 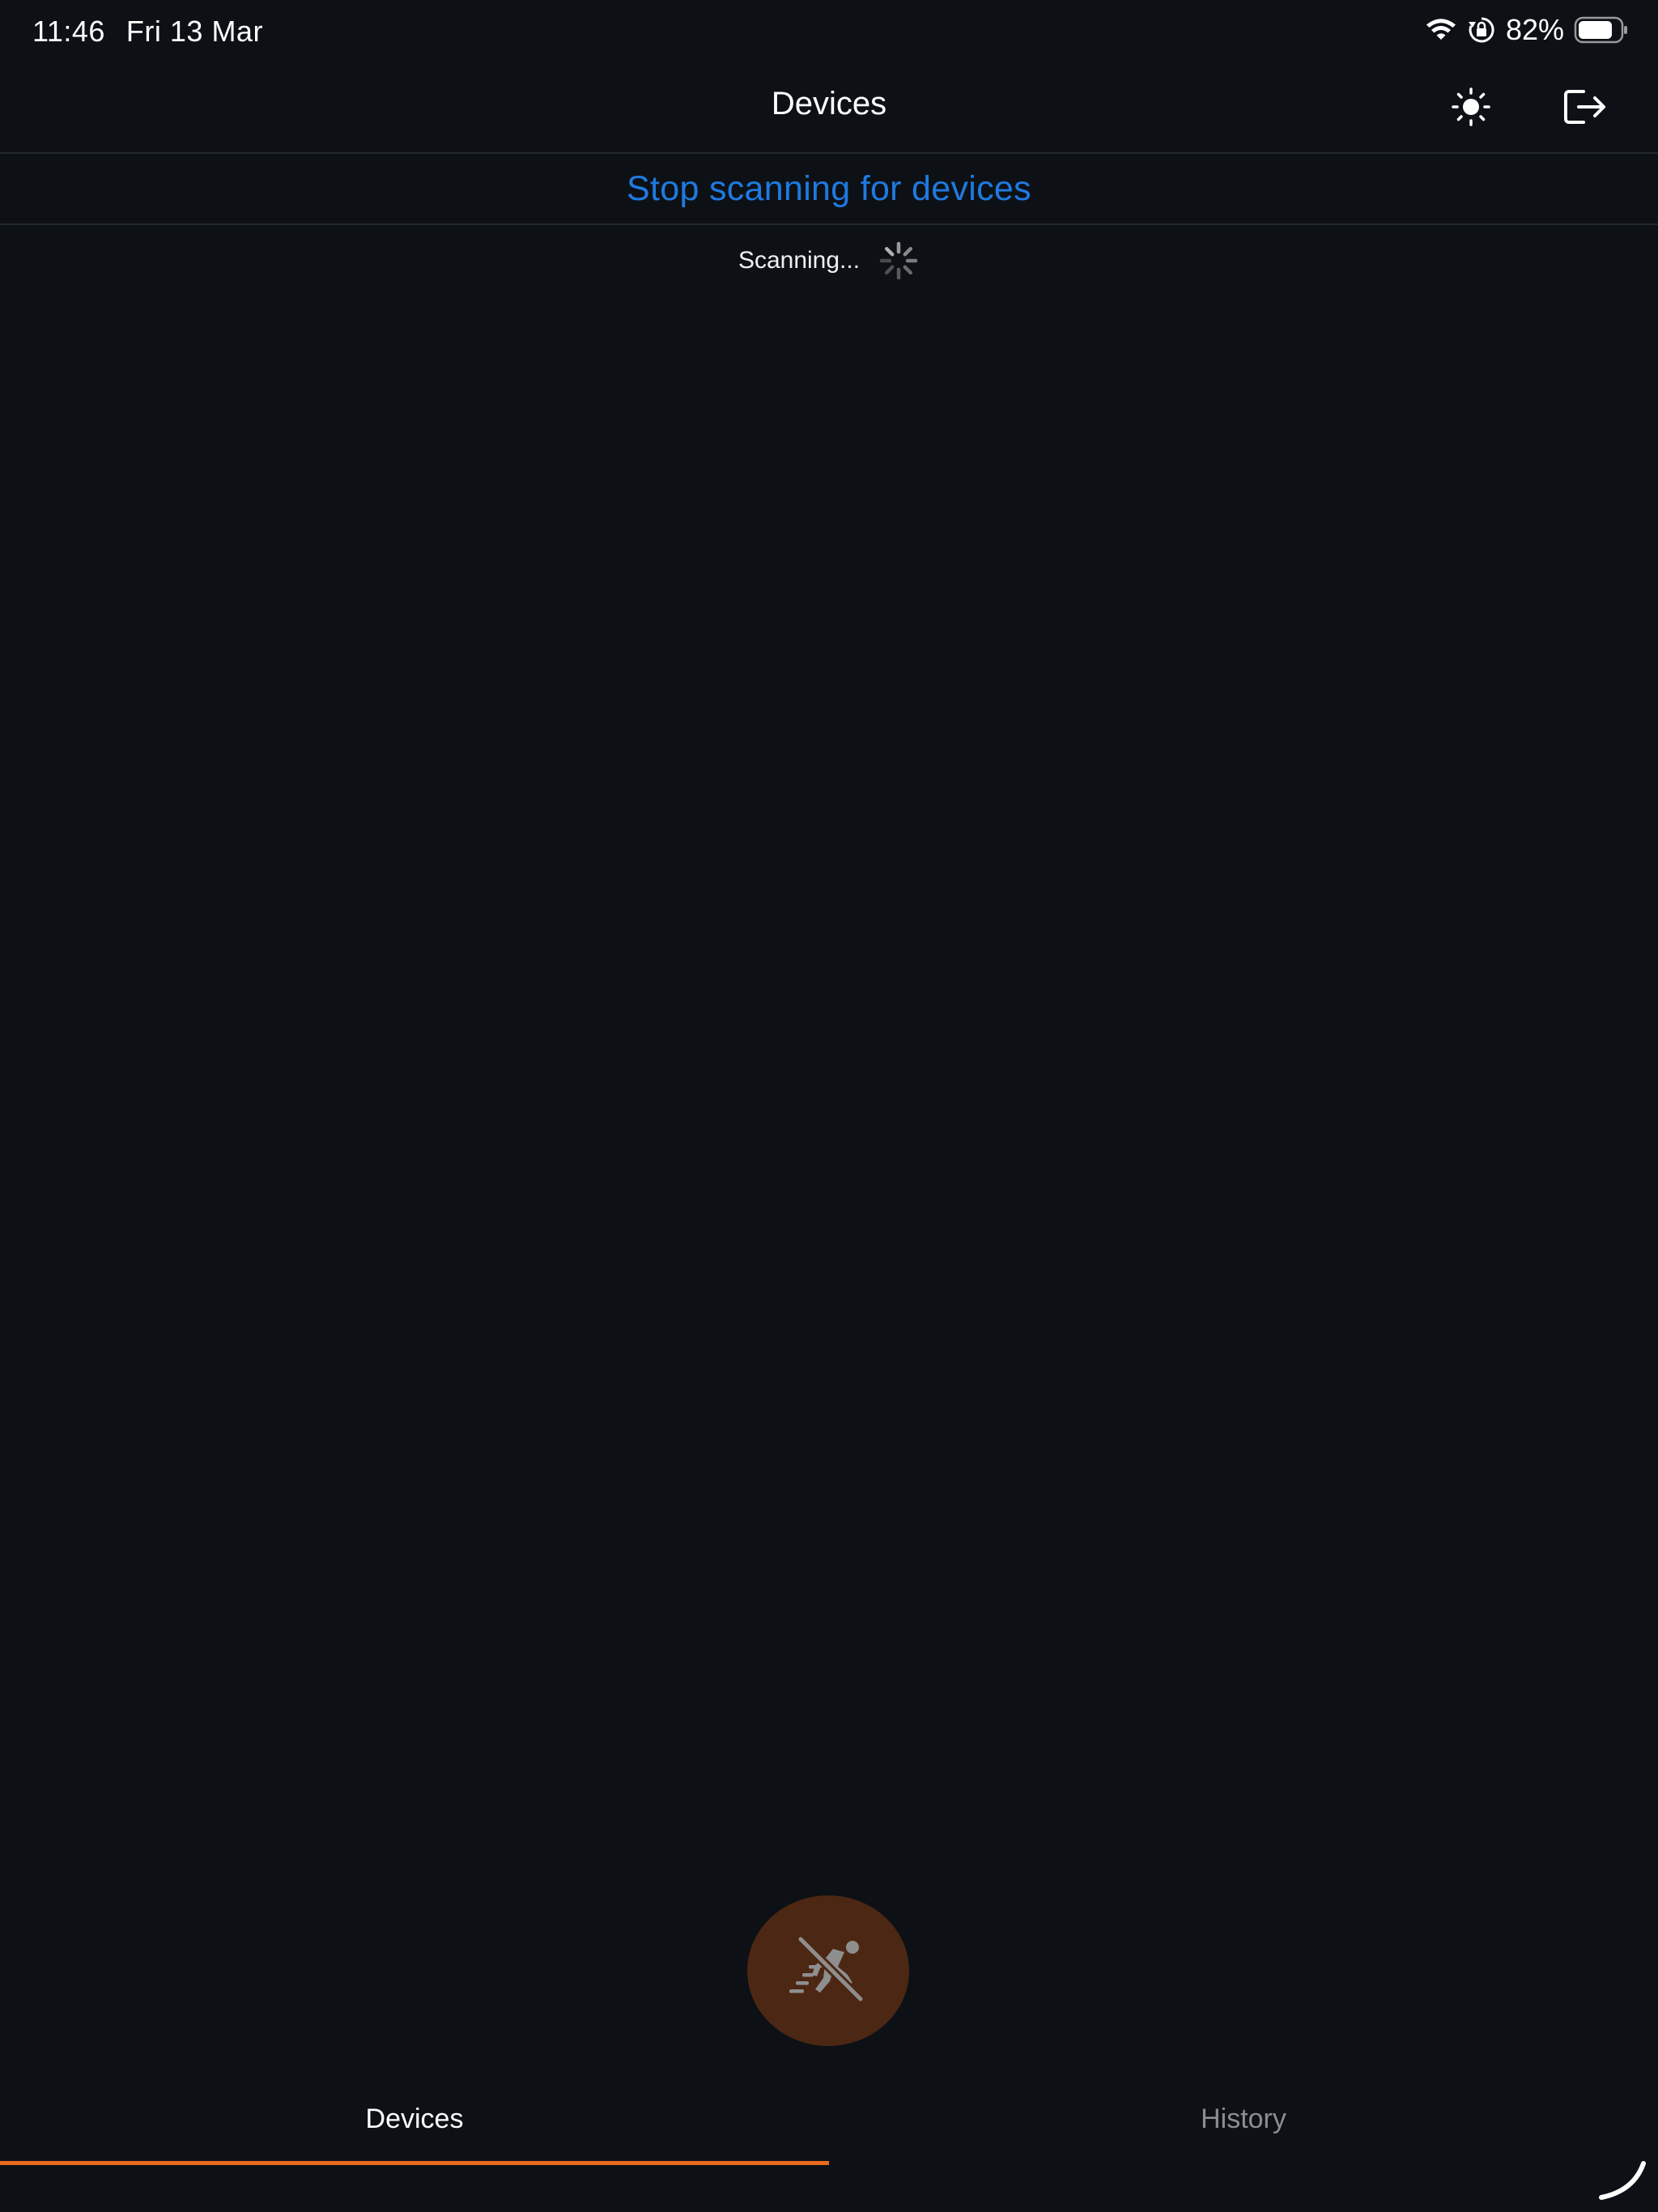 I want to click on theme-toggle-button, so click(x=1471, y=107).